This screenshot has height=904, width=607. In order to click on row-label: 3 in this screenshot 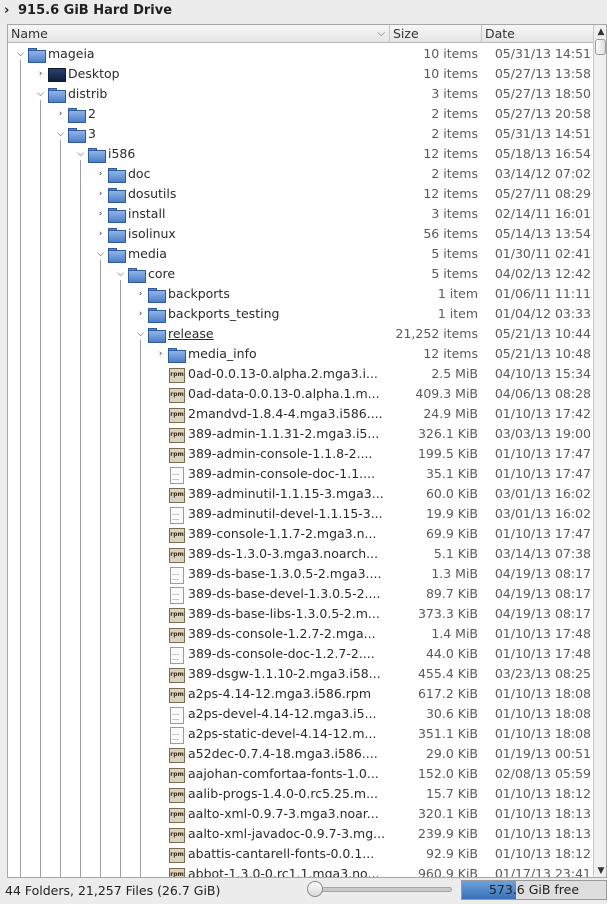, I will do `click(92, 133)`.